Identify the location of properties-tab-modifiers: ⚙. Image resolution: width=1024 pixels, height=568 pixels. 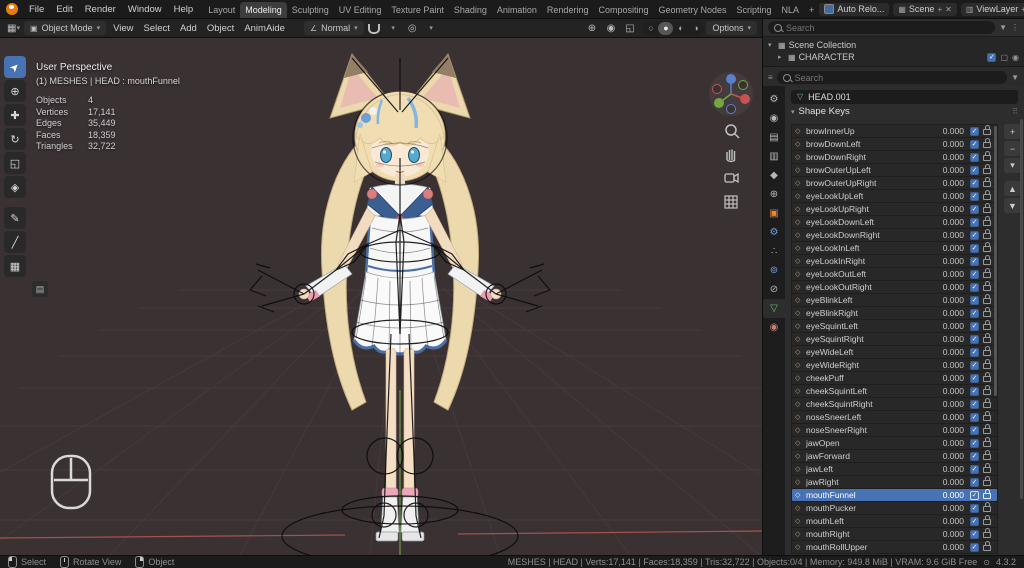
(774, 232).